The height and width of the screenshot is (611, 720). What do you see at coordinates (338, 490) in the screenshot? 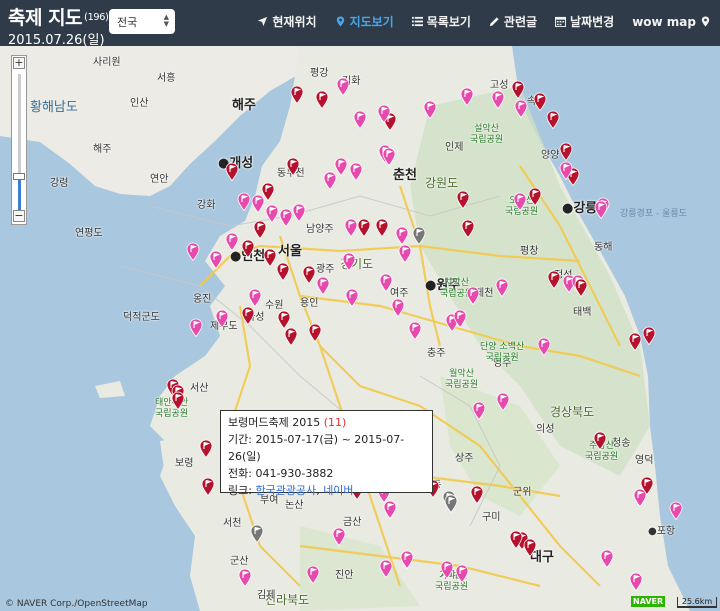
I see `link-naver: 네이버` at bounding box center [338, 490].